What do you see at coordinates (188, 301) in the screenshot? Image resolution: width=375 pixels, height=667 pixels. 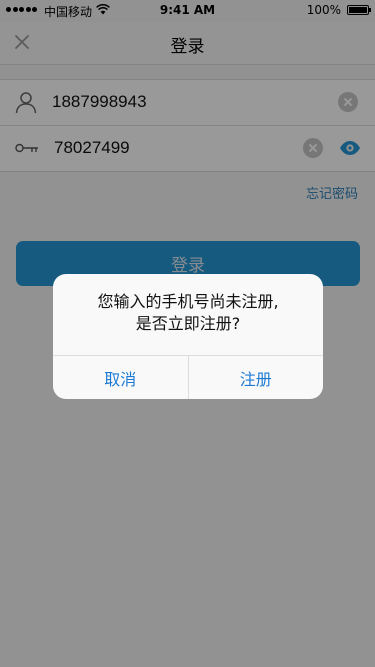 I see `alert-message-line-1: 您输入的手机号尚未注册,` at bounding box center [188, 301].